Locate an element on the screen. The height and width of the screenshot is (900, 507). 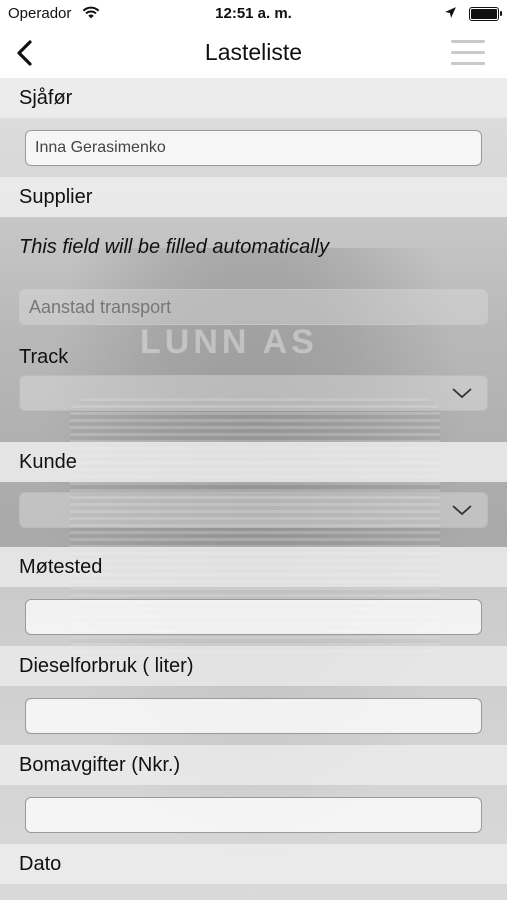
supplier-input is located at coordinates (253, 307).